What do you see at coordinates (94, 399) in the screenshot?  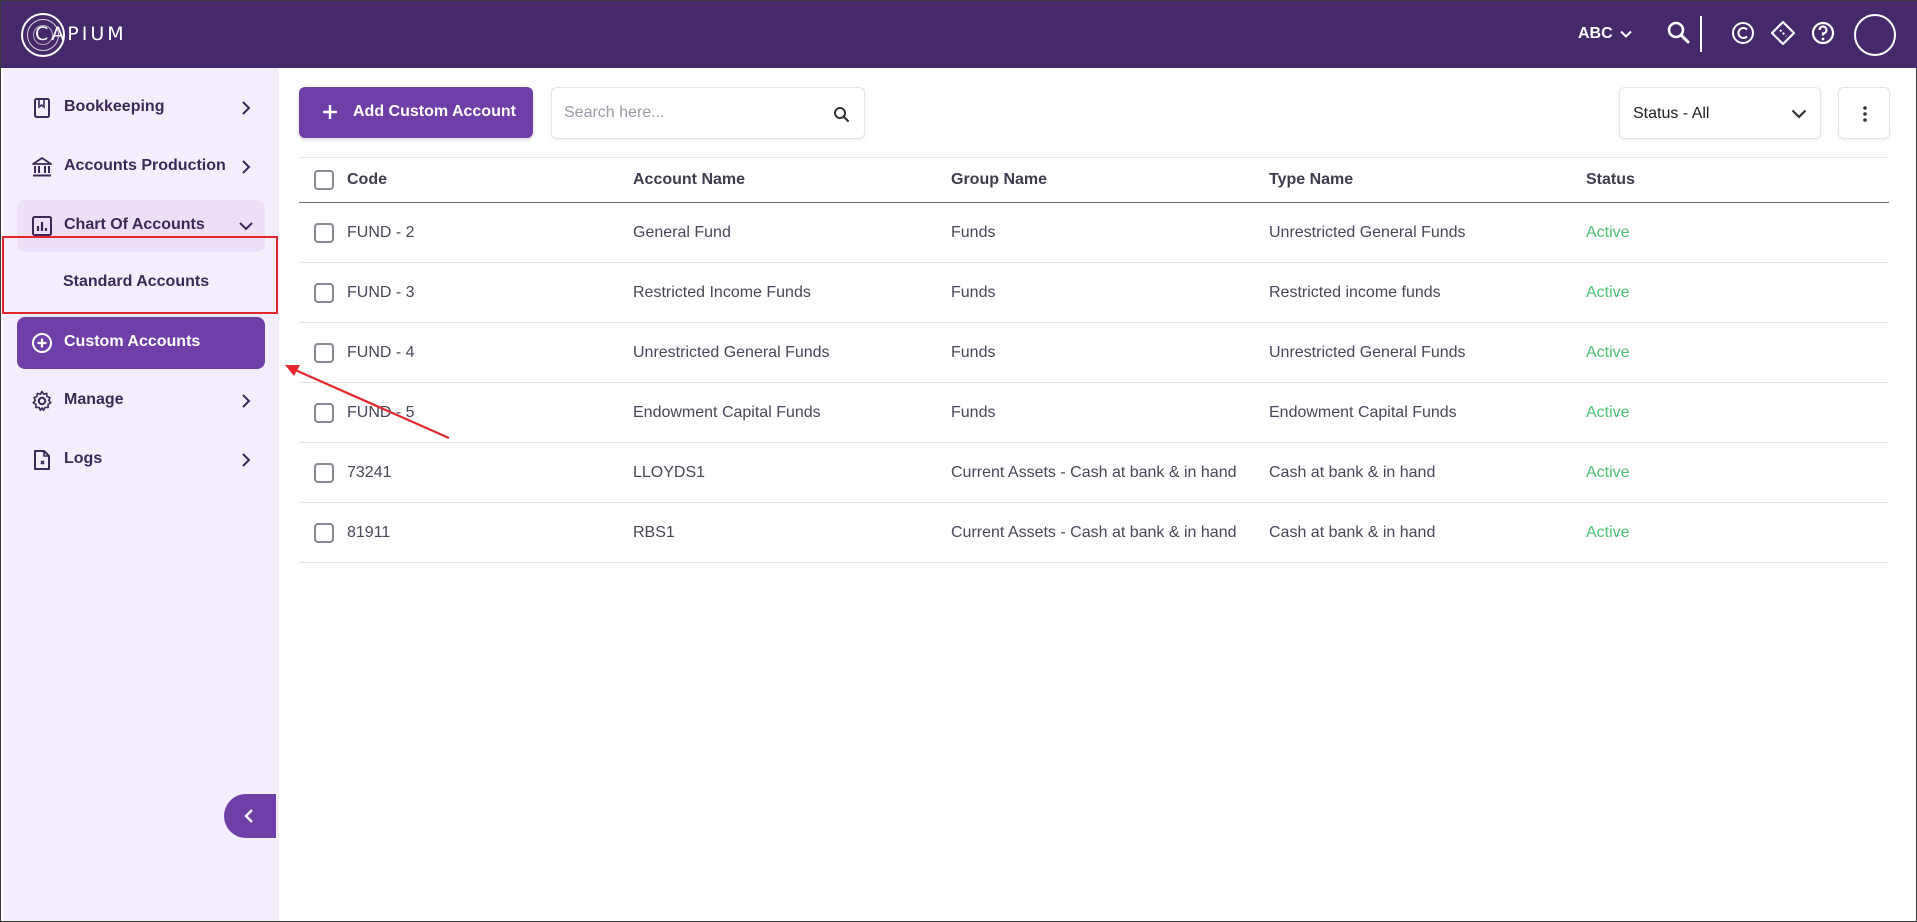 I see `sidebar-item-label: Manage` at bounding box center [94, 399].